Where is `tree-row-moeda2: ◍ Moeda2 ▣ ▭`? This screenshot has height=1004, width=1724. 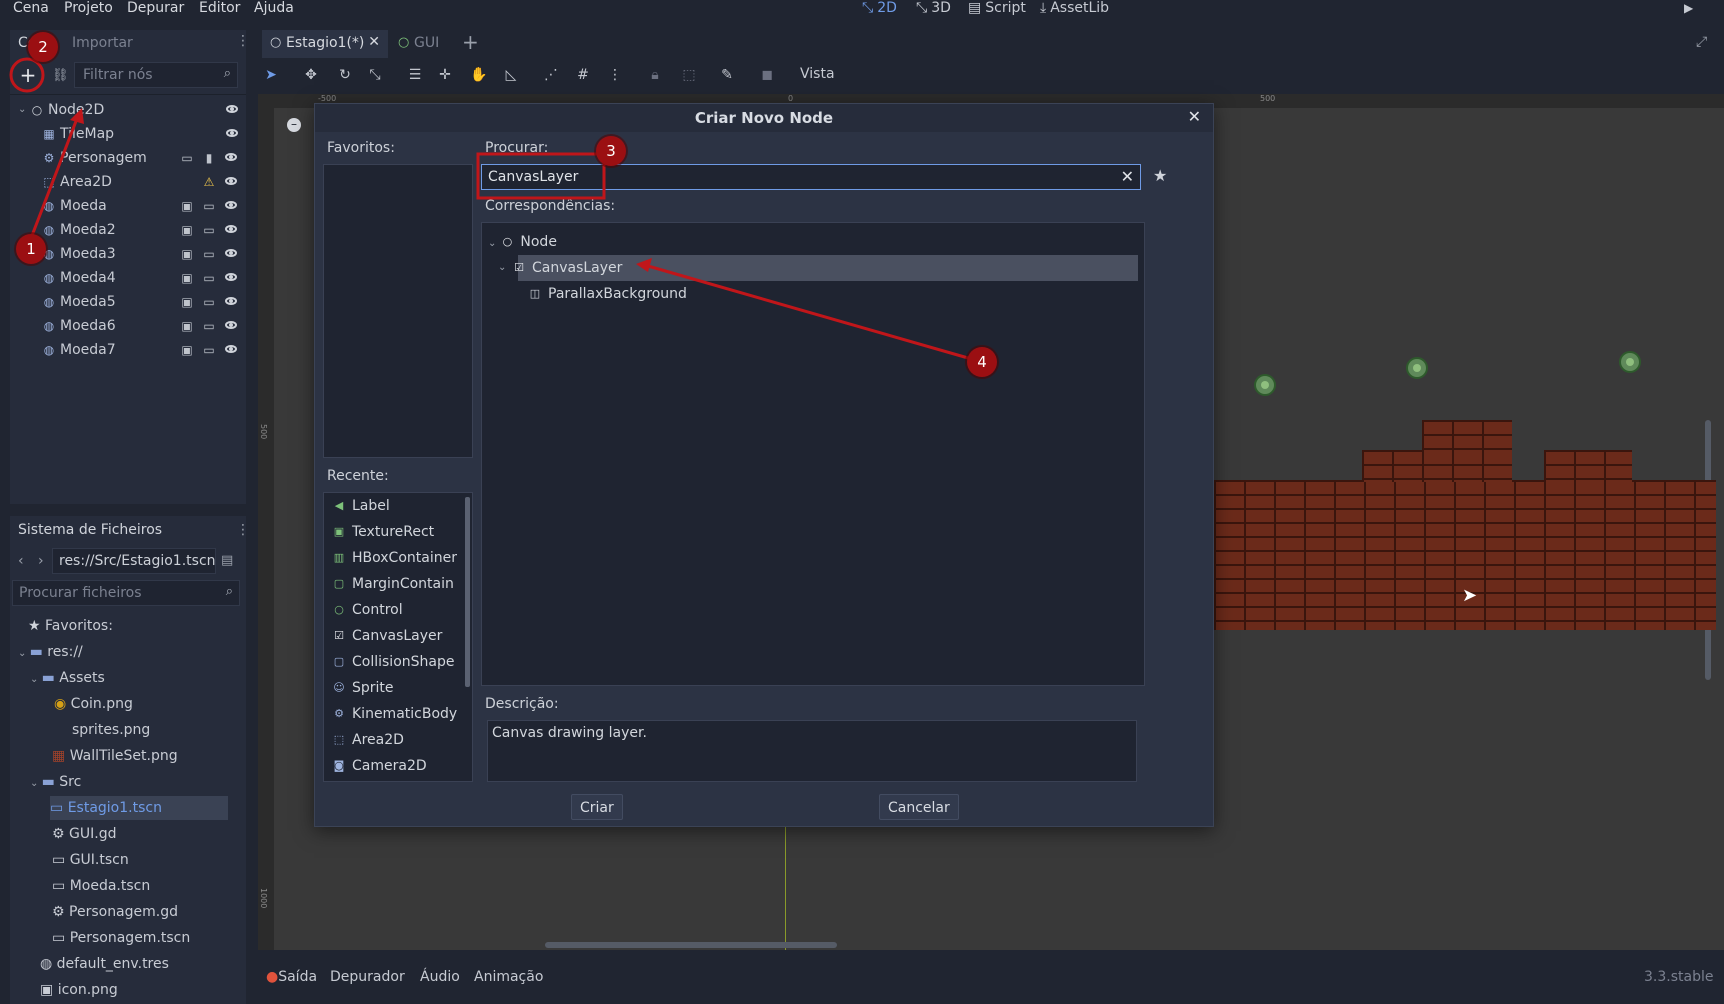 tree-row-moeda2: ◍ Moeda2 ▣ ▭ is located at coordinates (128, 230).